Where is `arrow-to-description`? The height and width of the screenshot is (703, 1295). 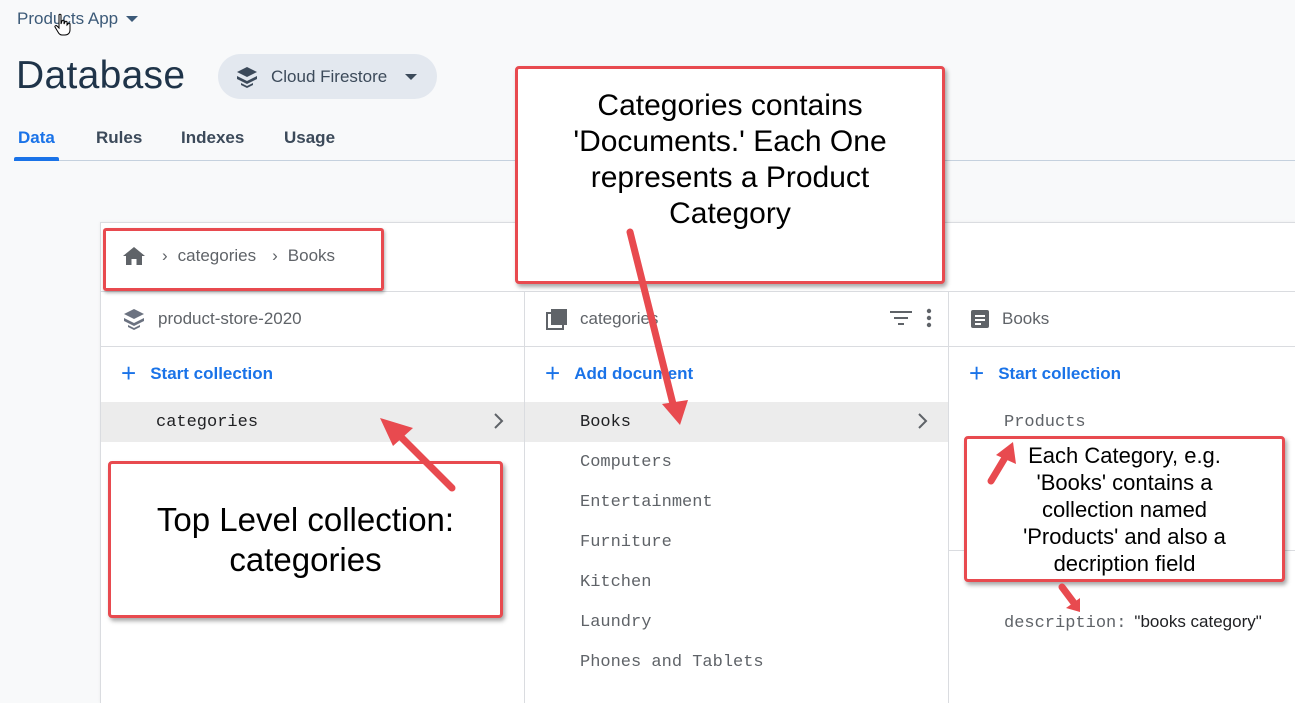 arrow-to-description is located at coordinates (1068, 595).